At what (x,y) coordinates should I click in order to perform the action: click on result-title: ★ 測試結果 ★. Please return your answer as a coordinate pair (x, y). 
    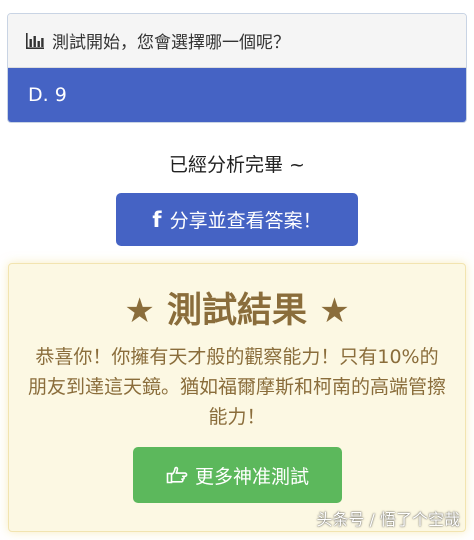
    Looking at the image, I should click on (237, 307).